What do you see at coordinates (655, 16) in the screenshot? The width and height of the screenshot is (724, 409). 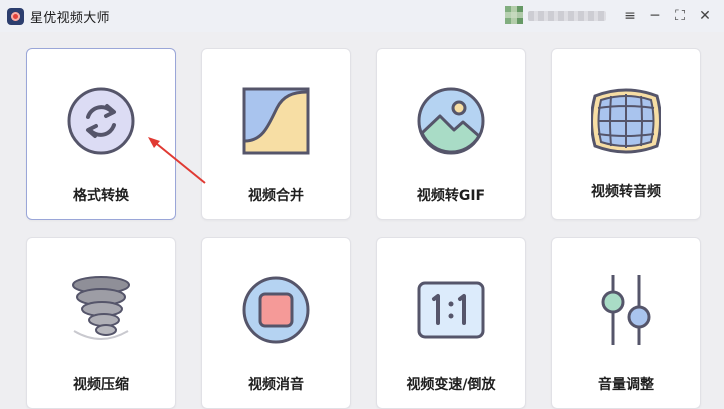 I see `minimize-button: ─` at bounding box center [655, 16].